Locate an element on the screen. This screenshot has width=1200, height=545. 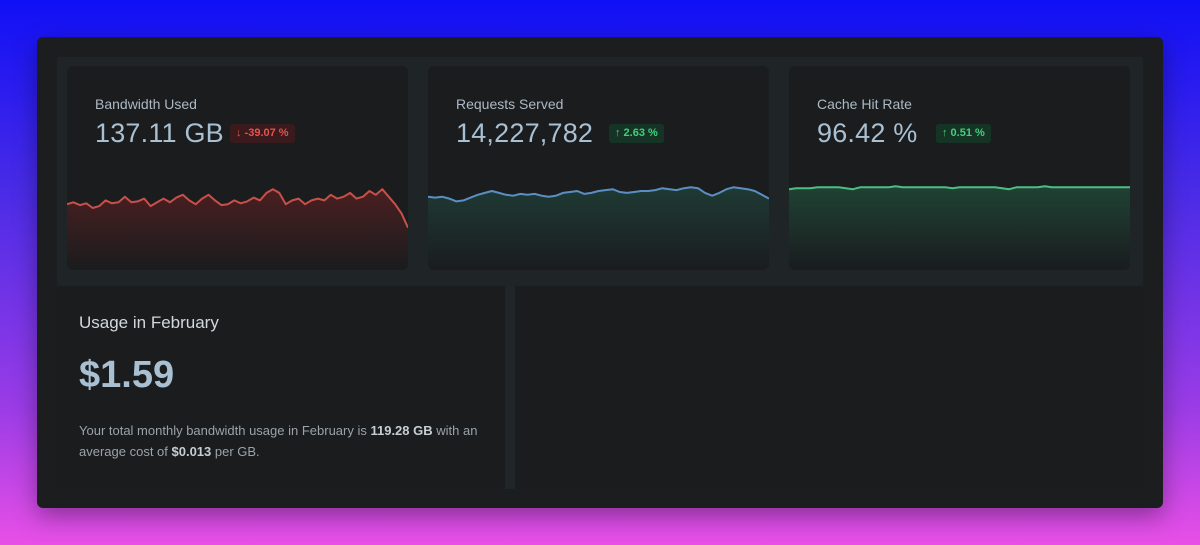
desc-gb: 119.28 GB is located at coordinates (401, 430).